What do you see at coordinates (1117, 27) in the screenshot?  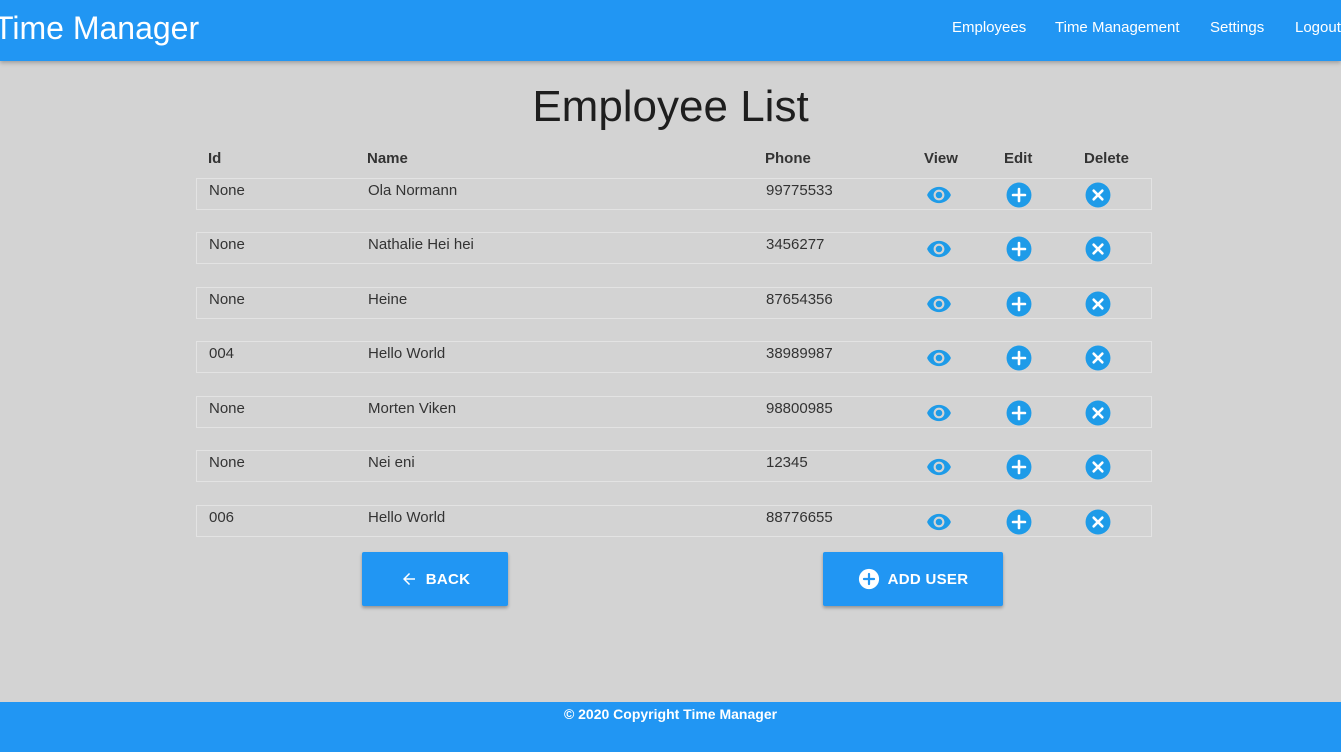 I see `nav-time-management: Time Management` at bounding box center [1117, 27].